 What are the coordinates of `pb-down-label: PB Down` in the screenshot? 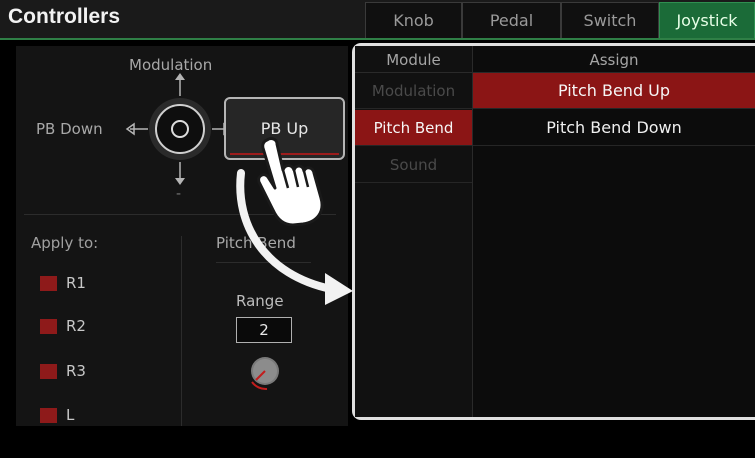 It's located at (69, 129).